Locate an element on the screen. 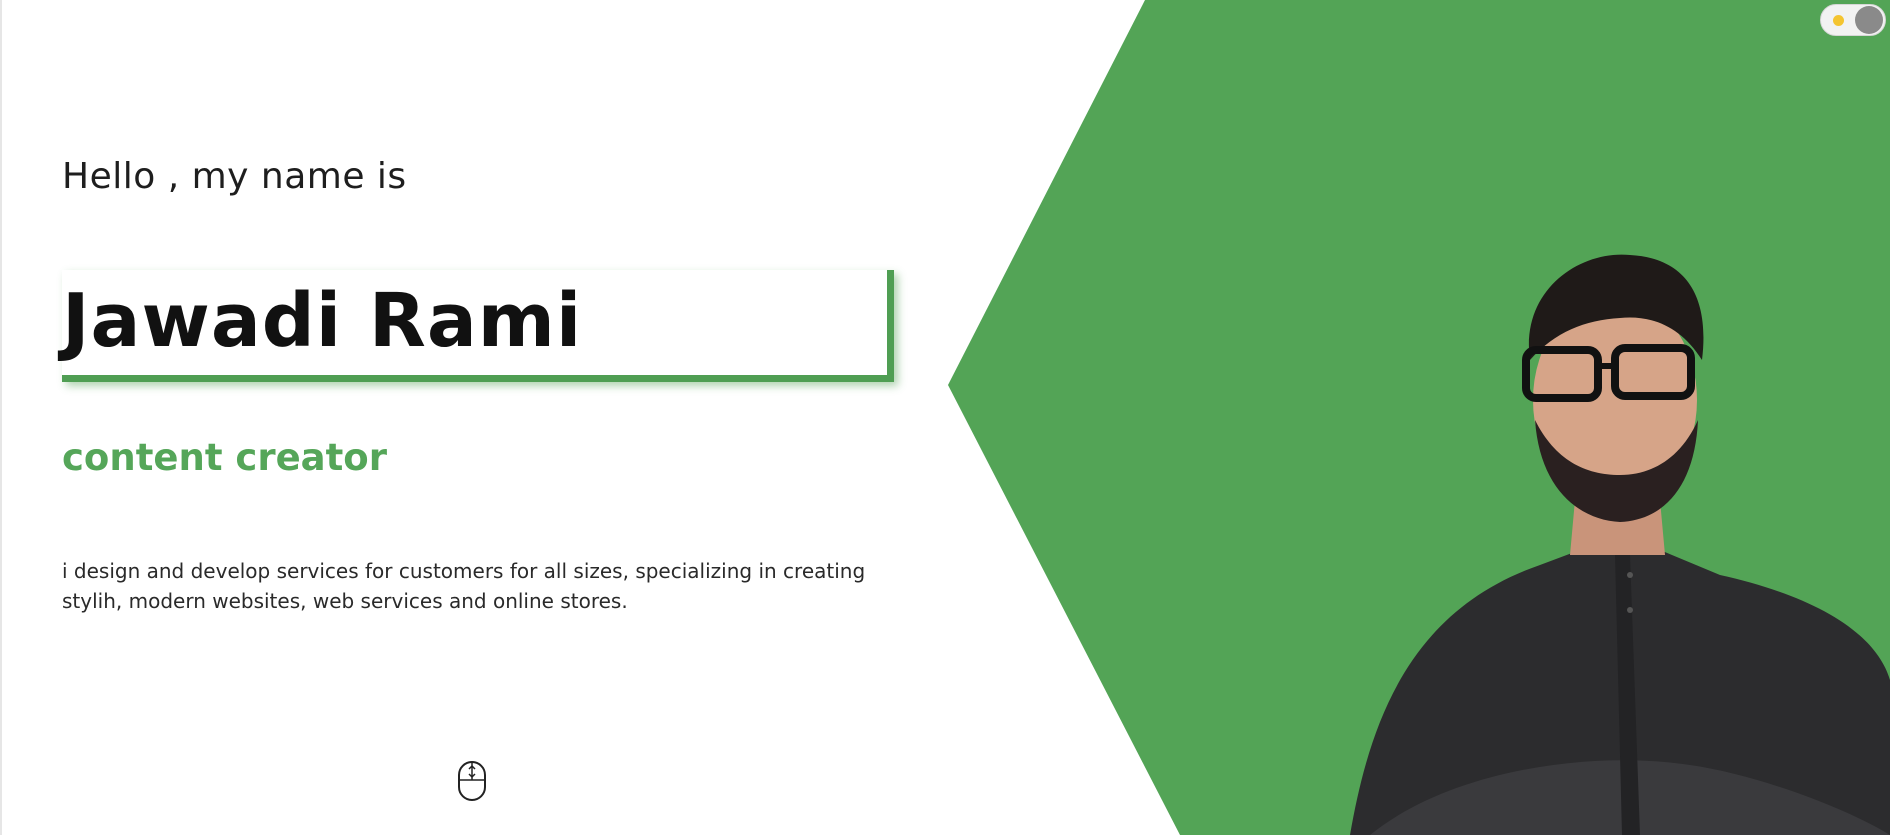 The width and height of the screenshot is (1890, 835). sun-icon is located at coordinates (1838, 20).